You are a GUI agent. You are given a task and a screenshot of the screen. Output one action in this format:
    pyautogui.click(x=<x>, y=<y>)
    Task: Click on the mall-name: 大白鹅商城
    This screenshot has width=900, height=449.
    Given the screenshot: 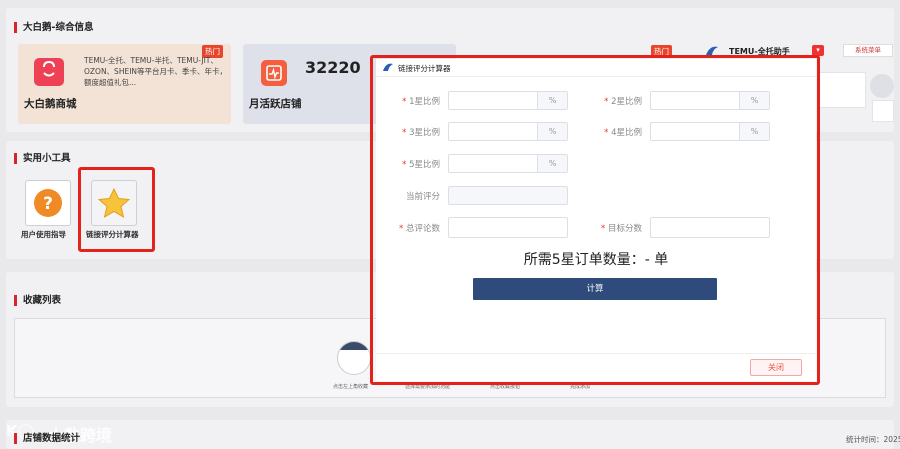 What is the action you would take?
    pyautogui.click(x=50, y=104)
    